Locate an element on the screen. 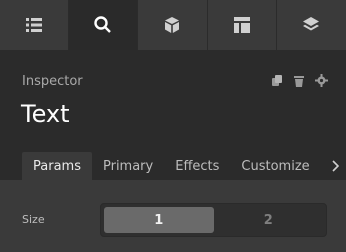  tool-list is located at coordinates (35, 25).